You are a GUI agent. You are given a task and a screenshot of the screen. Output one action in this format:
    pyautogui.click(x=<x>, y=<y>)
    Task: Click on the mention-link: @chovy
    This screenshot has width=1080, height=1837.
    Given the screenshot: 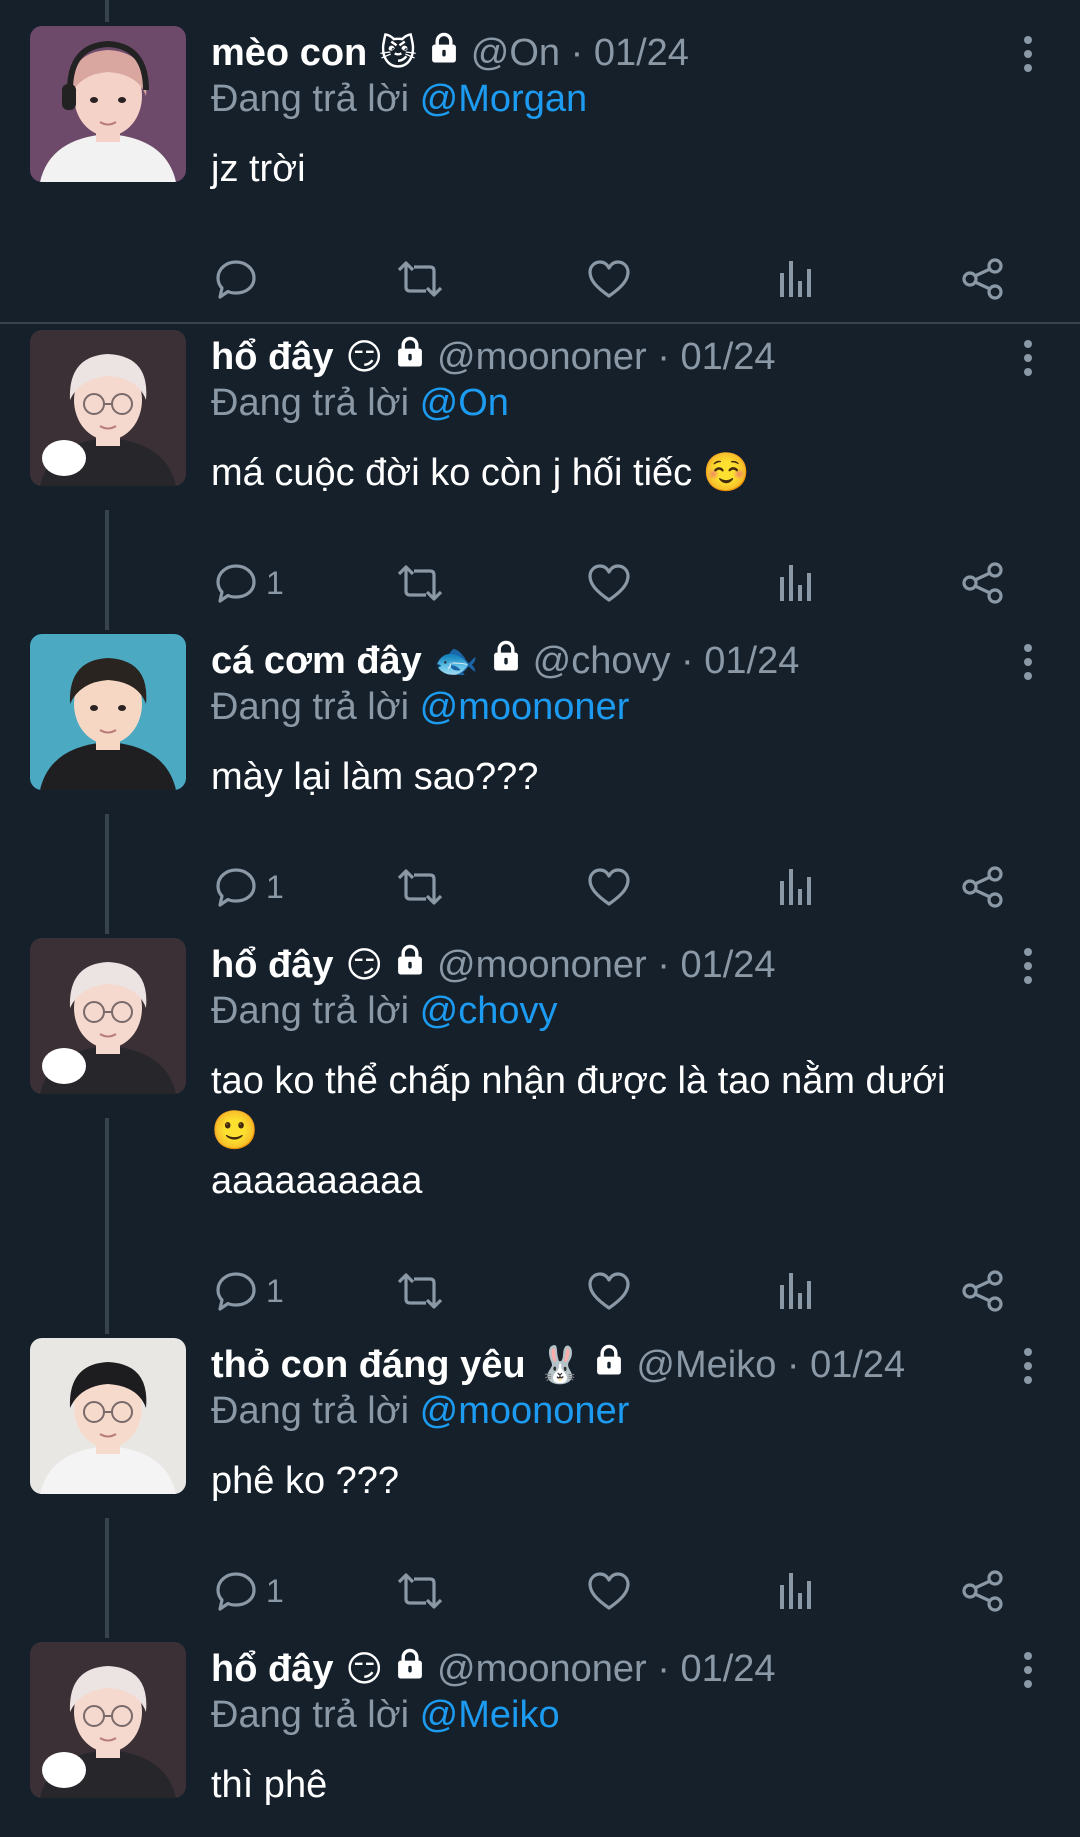 What is the action you would take?
    pyautogui.click(x=489, y=1011)
    